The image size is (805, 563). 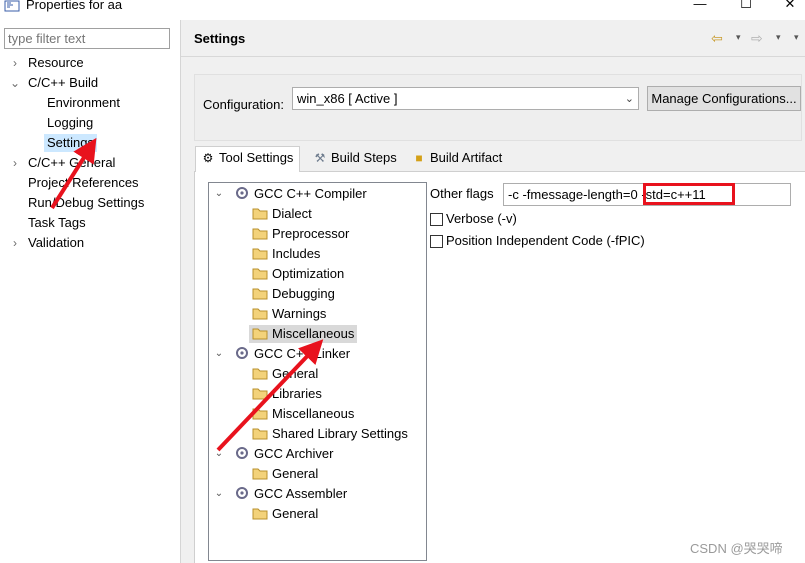 I want to click on nav-item-resource: Resource, so click(x=56, y=63).